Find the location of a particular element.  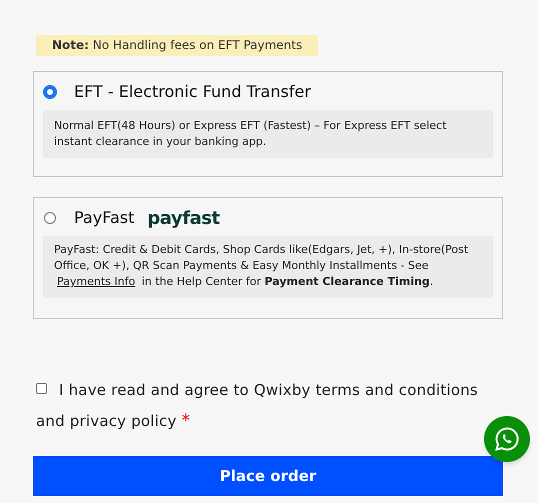

chat-bubble-phone-icon is located at coordinates (507, 439).